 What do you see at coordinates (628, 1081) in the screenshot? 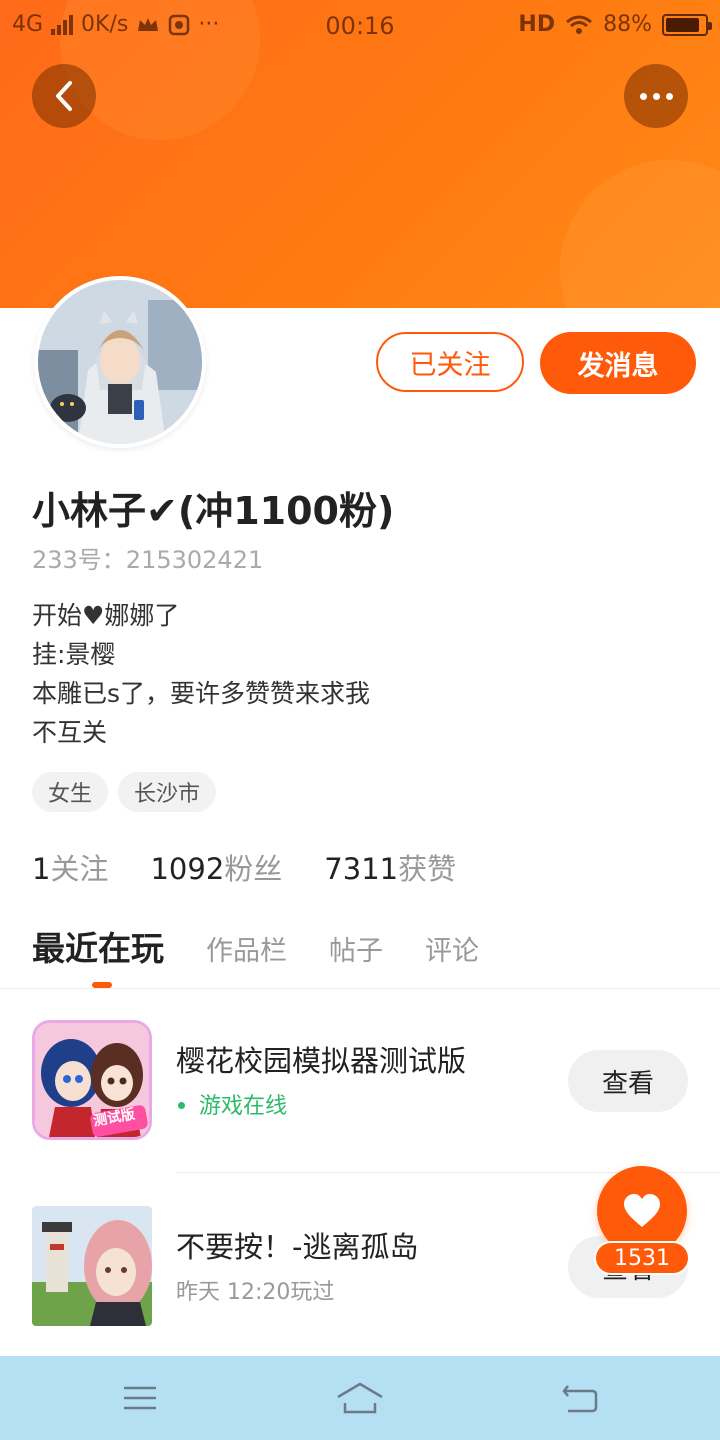
I see `view-game-button: 查看` at bounding box center [628, 1081].